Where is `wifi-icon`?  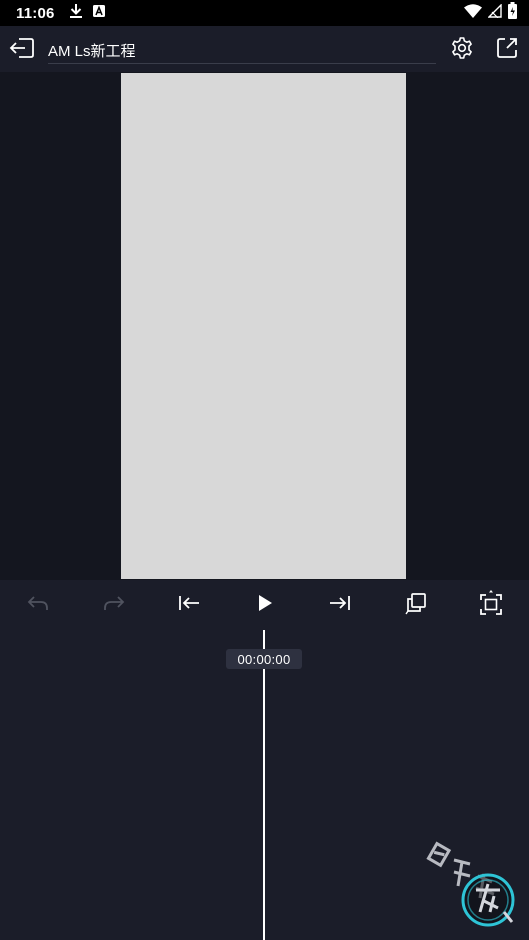
wifi-icon is located at coordinates (473, 13).